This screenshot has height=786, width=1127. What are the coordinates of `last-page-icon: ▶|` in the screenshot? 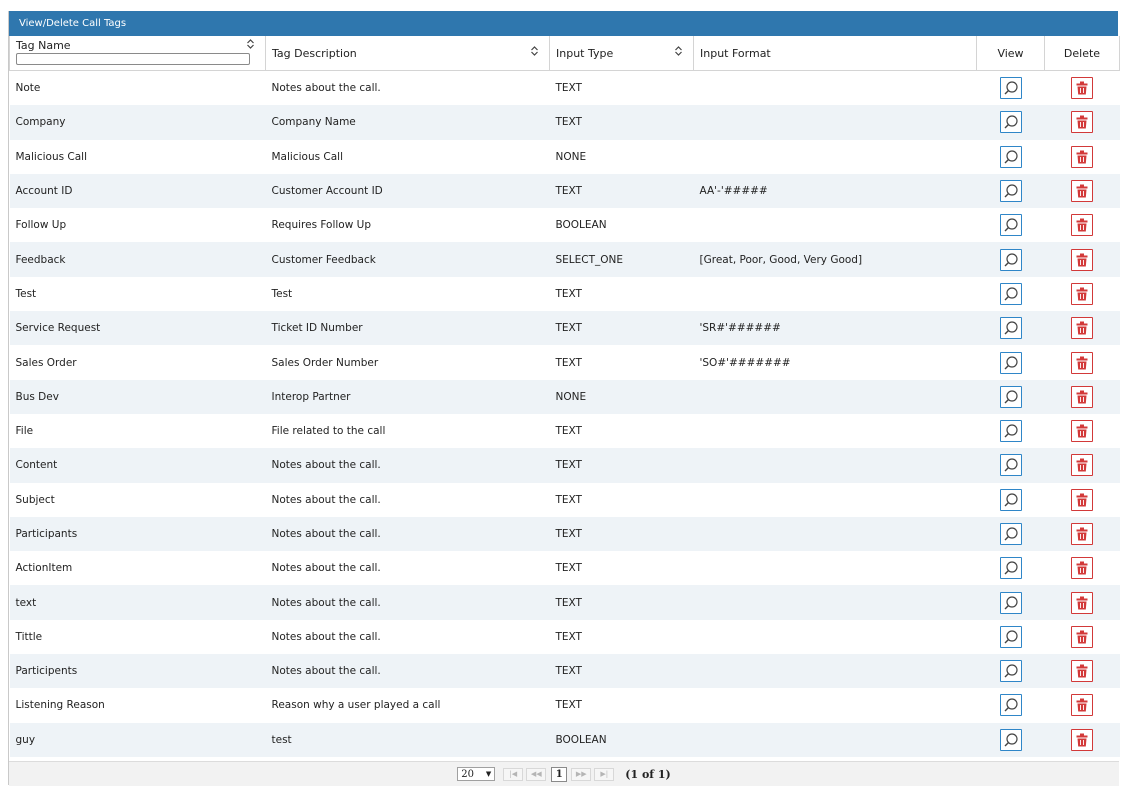 It's located at (604, 774).